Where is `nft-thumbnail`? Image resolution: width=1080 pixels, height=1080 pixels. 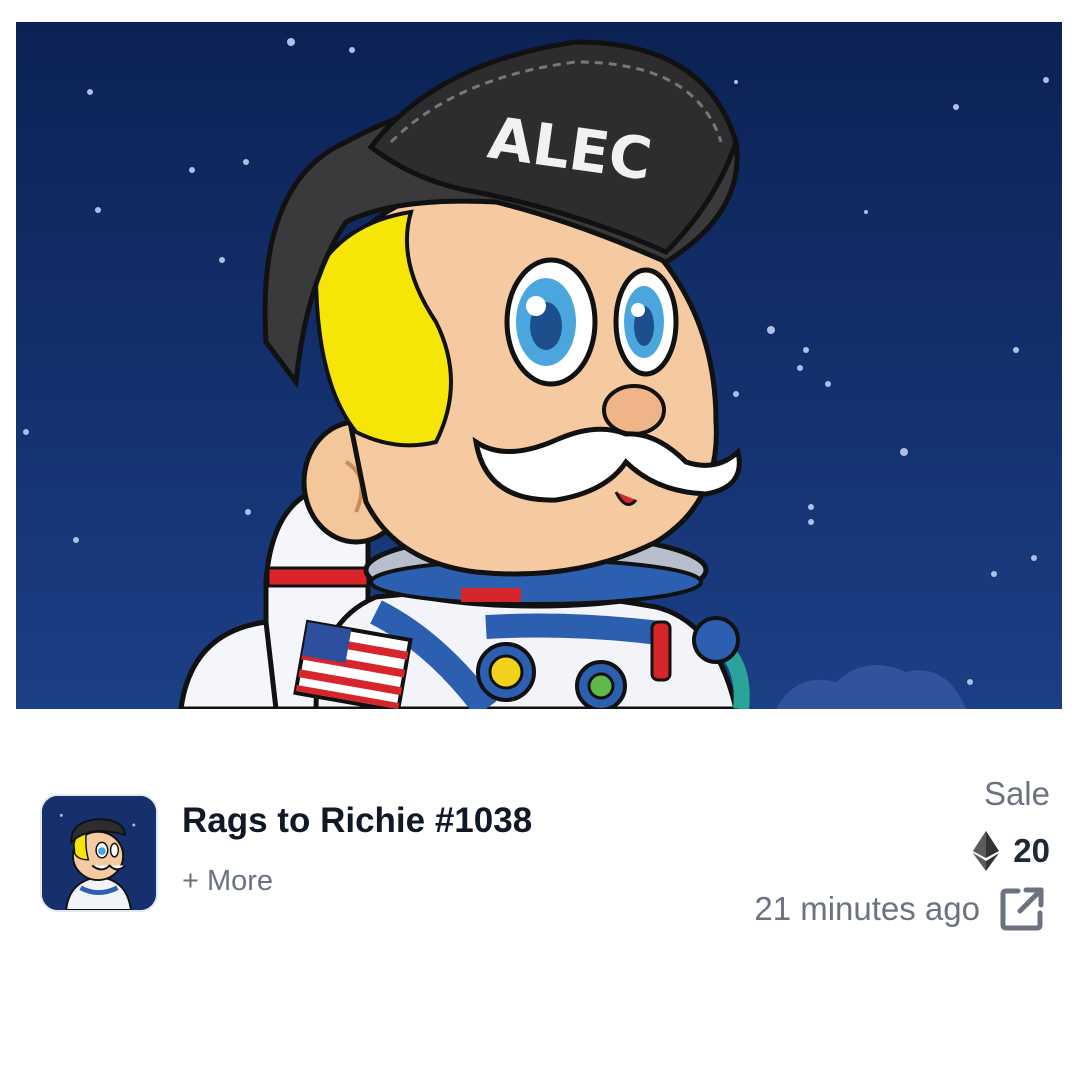
nft-thumbnail is located at coordinates (99, 853).